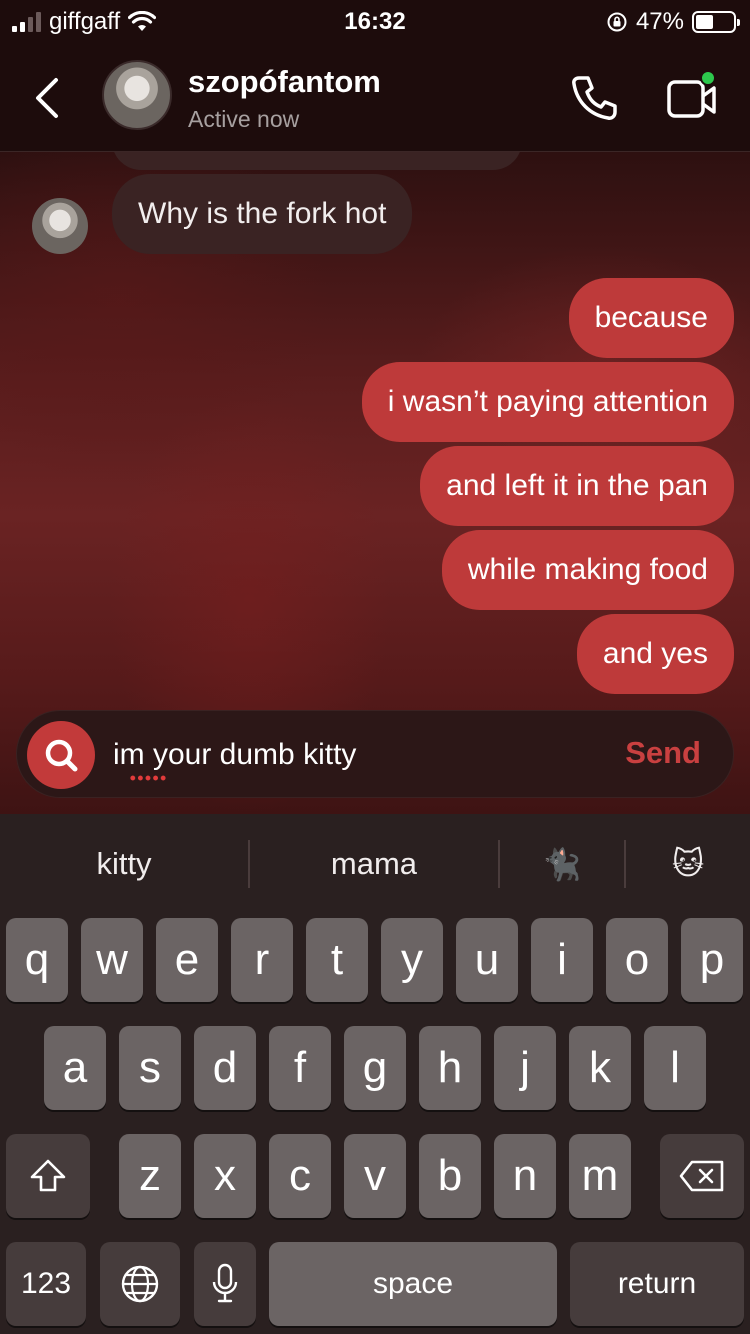 Image resolution: width=750 pixels, height=1334 pixels. I want to click on shift-icon, so click(48, 1175).